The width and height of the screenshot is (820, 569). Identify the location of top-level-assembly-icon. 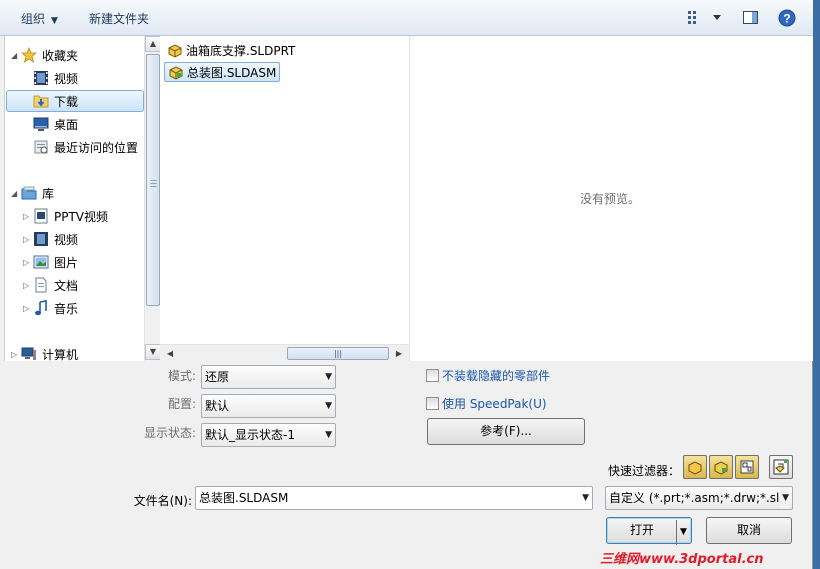
(781, 467).